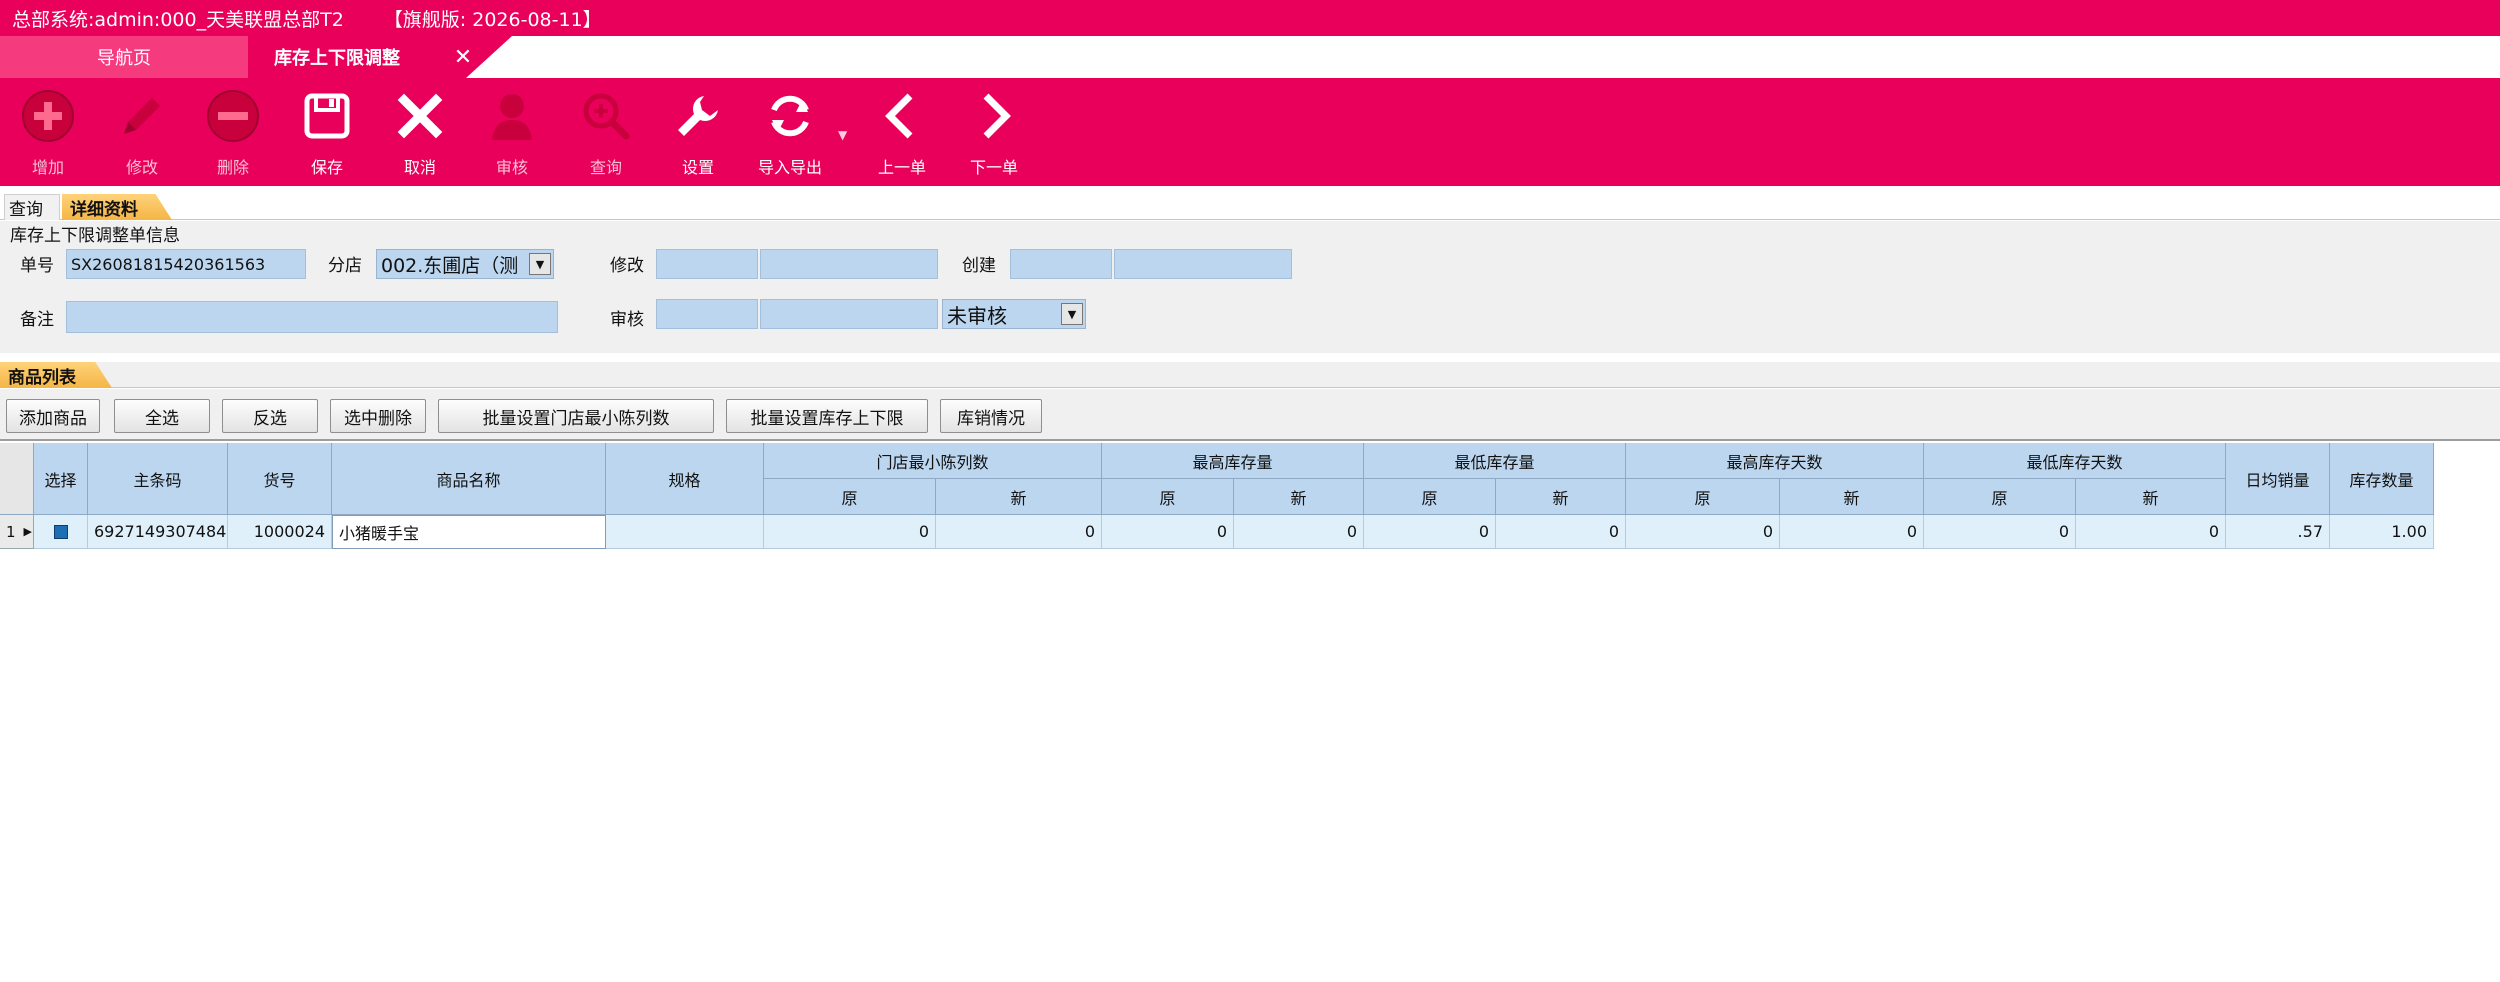  What do you see at coordinates (1561, 497) in the screenshot?
I see `col-min-stock-new: 新` at bounding box center [1561, 497].